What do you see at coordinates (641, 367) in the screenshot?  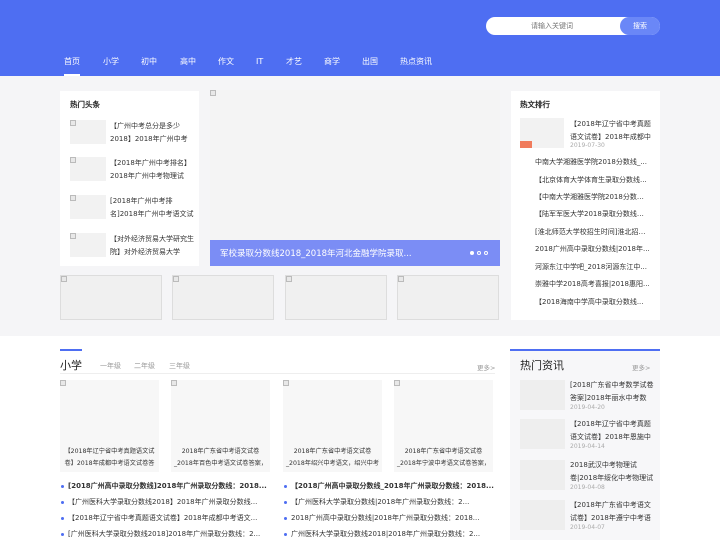 I see `hot-news-more-link: 更多>` at bounding box center [641, 367].